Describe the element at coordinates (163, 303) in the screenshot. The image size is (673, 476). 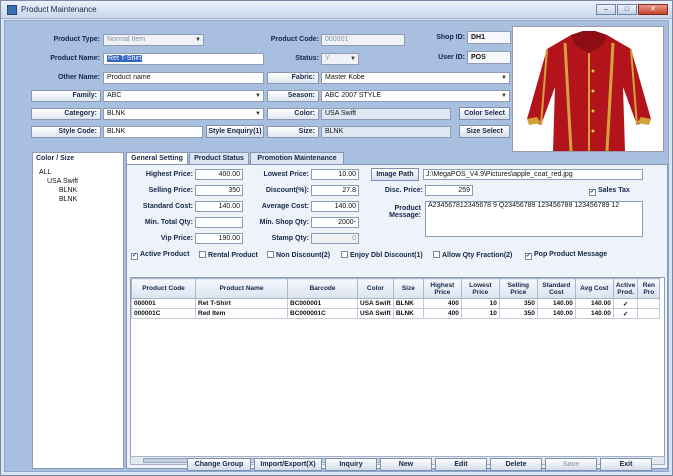
I see `cell: 000001` at that location.